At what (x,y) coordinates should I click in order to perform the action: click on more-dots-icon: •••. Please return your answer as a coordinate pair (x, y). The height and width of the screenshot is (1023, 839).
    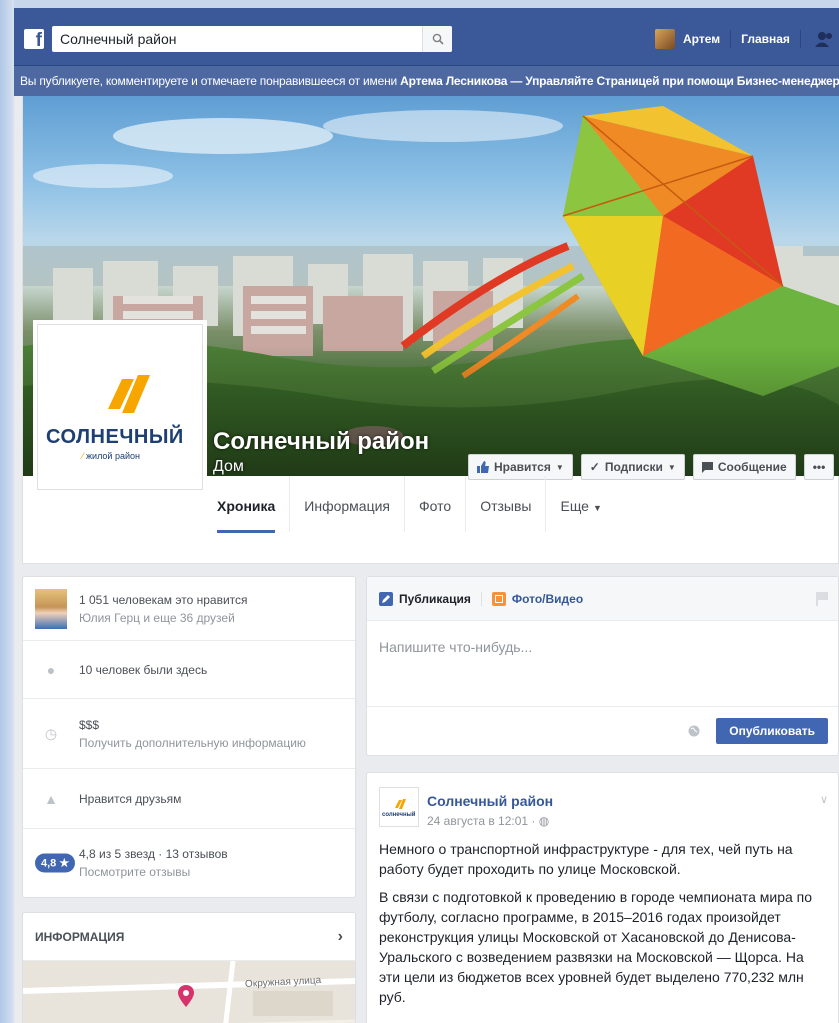
    Looking at the image, I should click on (819, 467).